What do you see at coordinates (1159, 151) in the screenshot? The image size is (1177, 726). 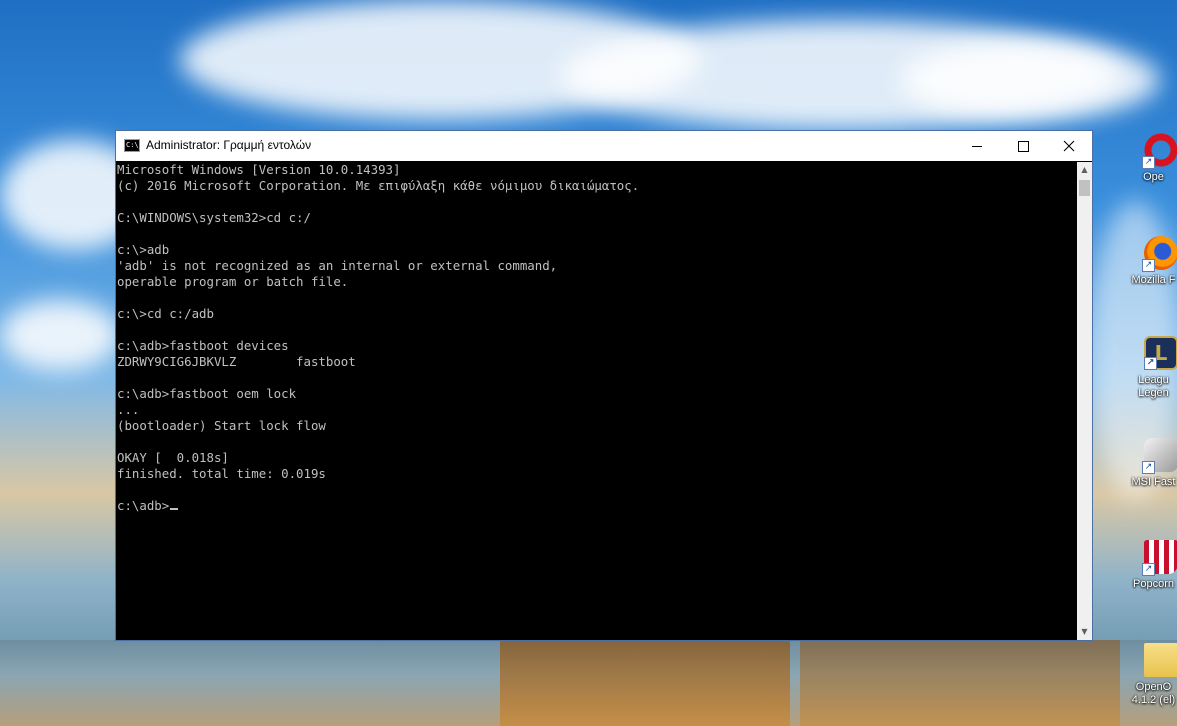 I see `opera-icon: ↗` at bounding box center [1159, 151].